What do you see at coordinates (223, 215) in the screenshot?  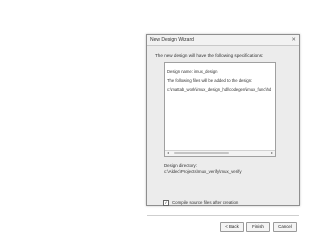 I see `footer-divider` at bounding box center [223, 215].